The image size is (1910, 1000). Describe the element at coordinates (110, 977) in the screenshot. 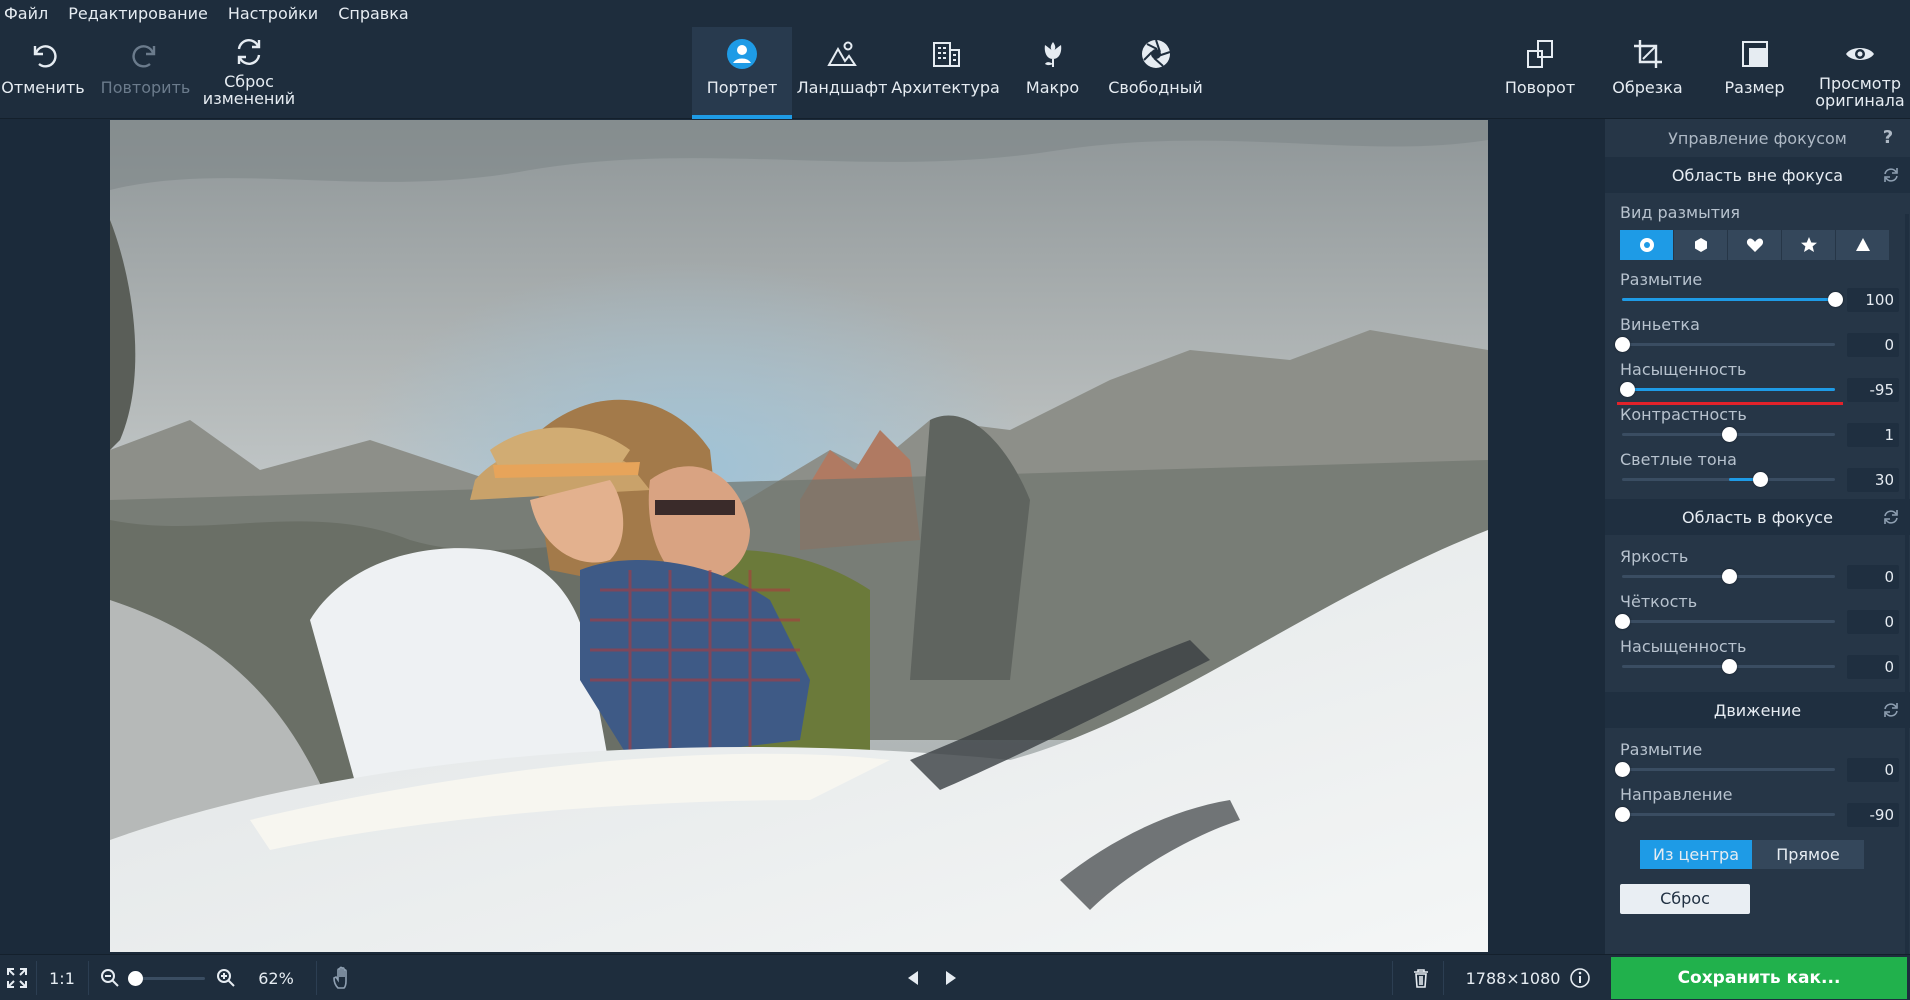

I see `zoom-out-button` at that location.